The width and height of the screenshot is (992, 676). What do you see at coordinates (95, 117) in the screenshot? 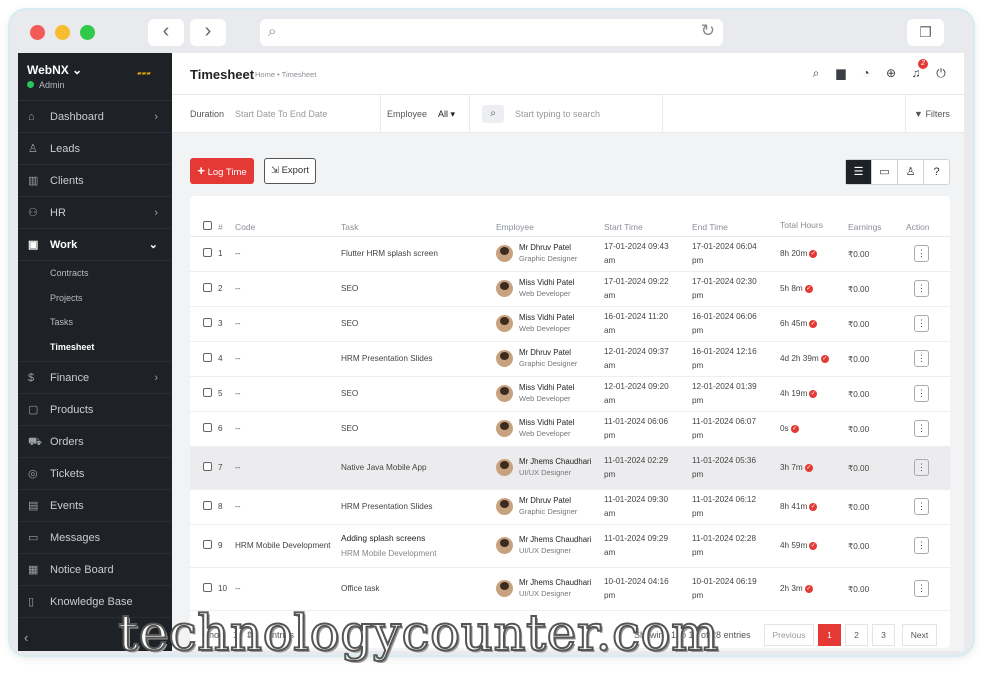
I see `sidebar-item-dashboard: ⌂ Dashboard ›` at bounding box center [95, 117].